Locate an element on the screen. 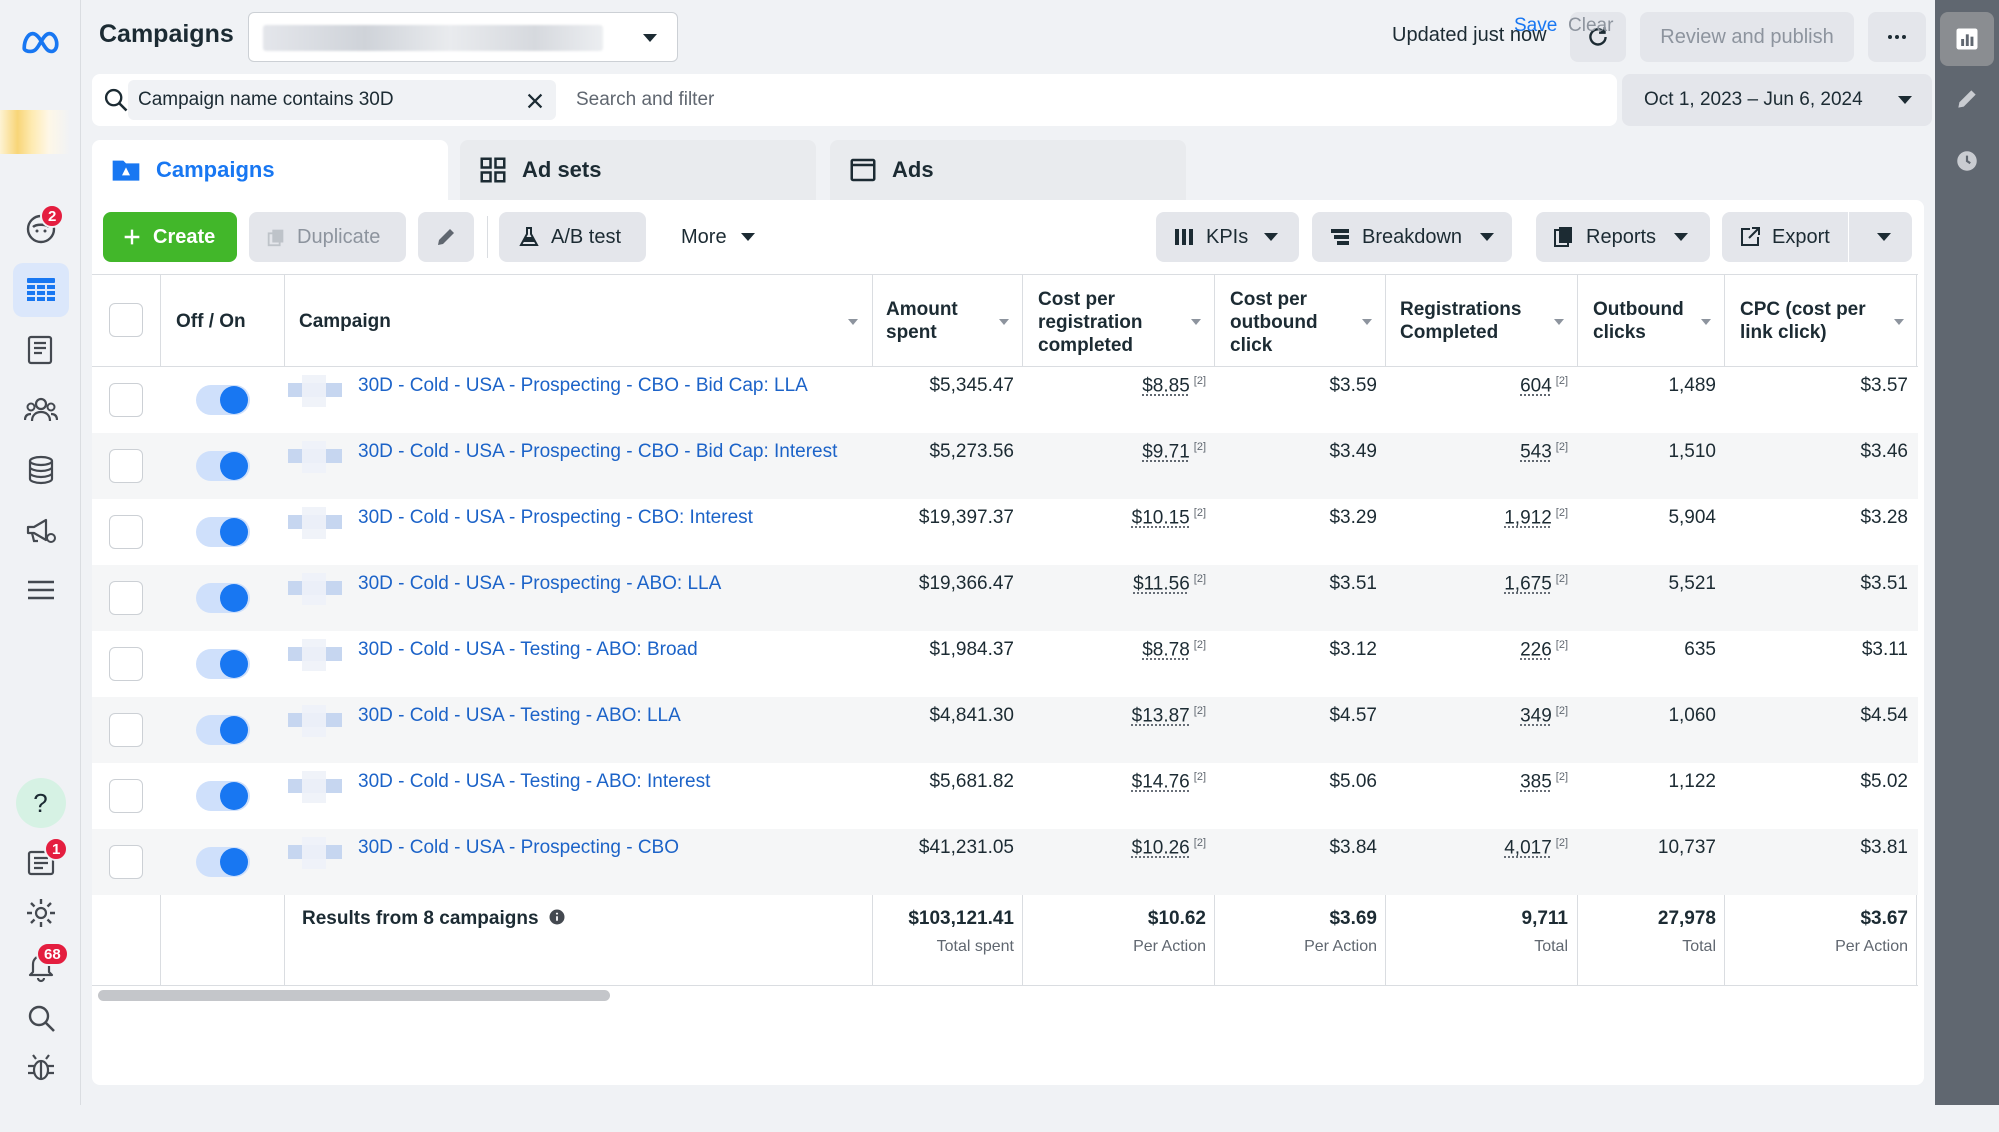 This screenshot has width=1999, height=1132. nav-notifications-icon: 2 is located at coordinates (40, 228).